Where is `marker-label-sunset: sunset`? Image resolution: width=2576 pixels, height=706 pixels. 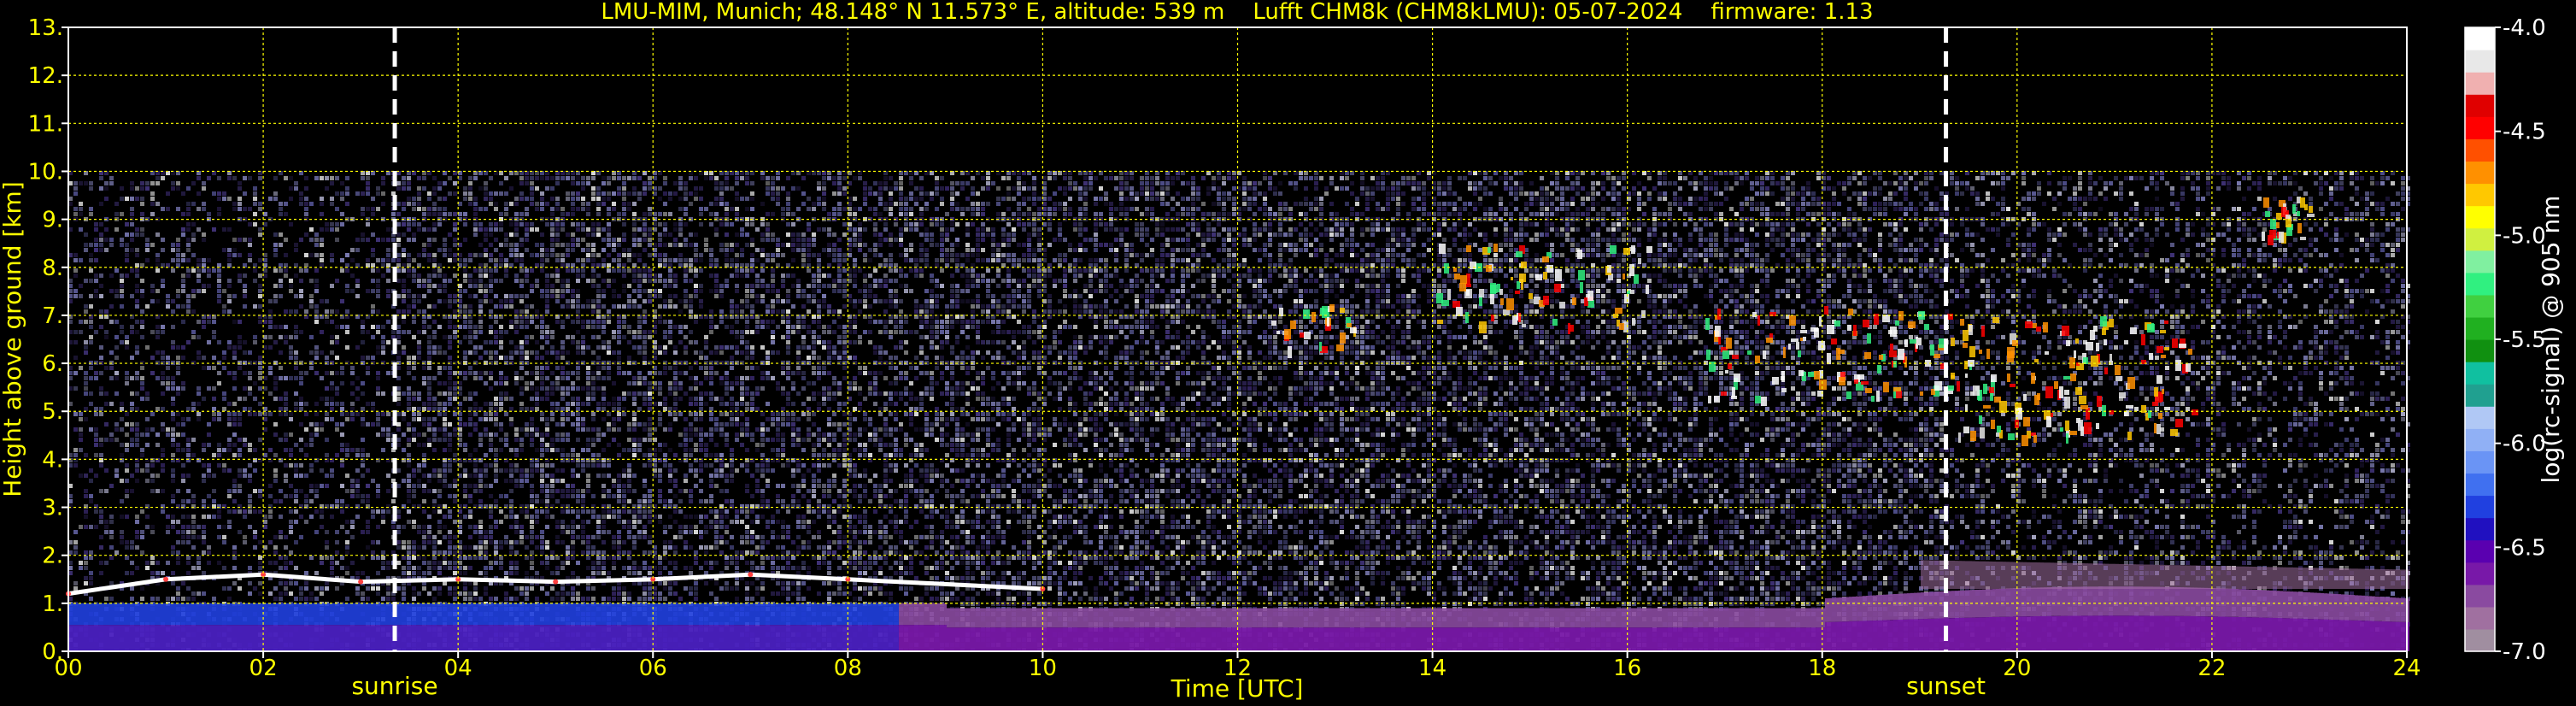 marker-label-sunset: sunset is located at coordinates (1946, 686).